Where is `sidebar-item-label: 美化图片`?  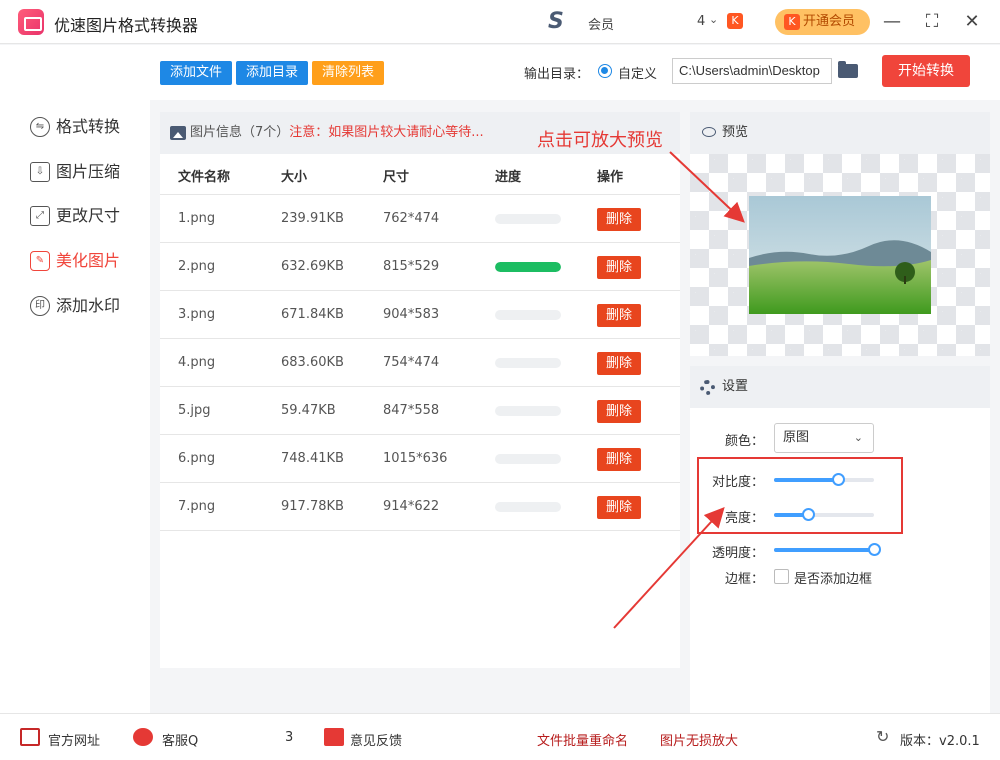
sidebar-item-label: 美化图片 is located at coordinates (88, 260).